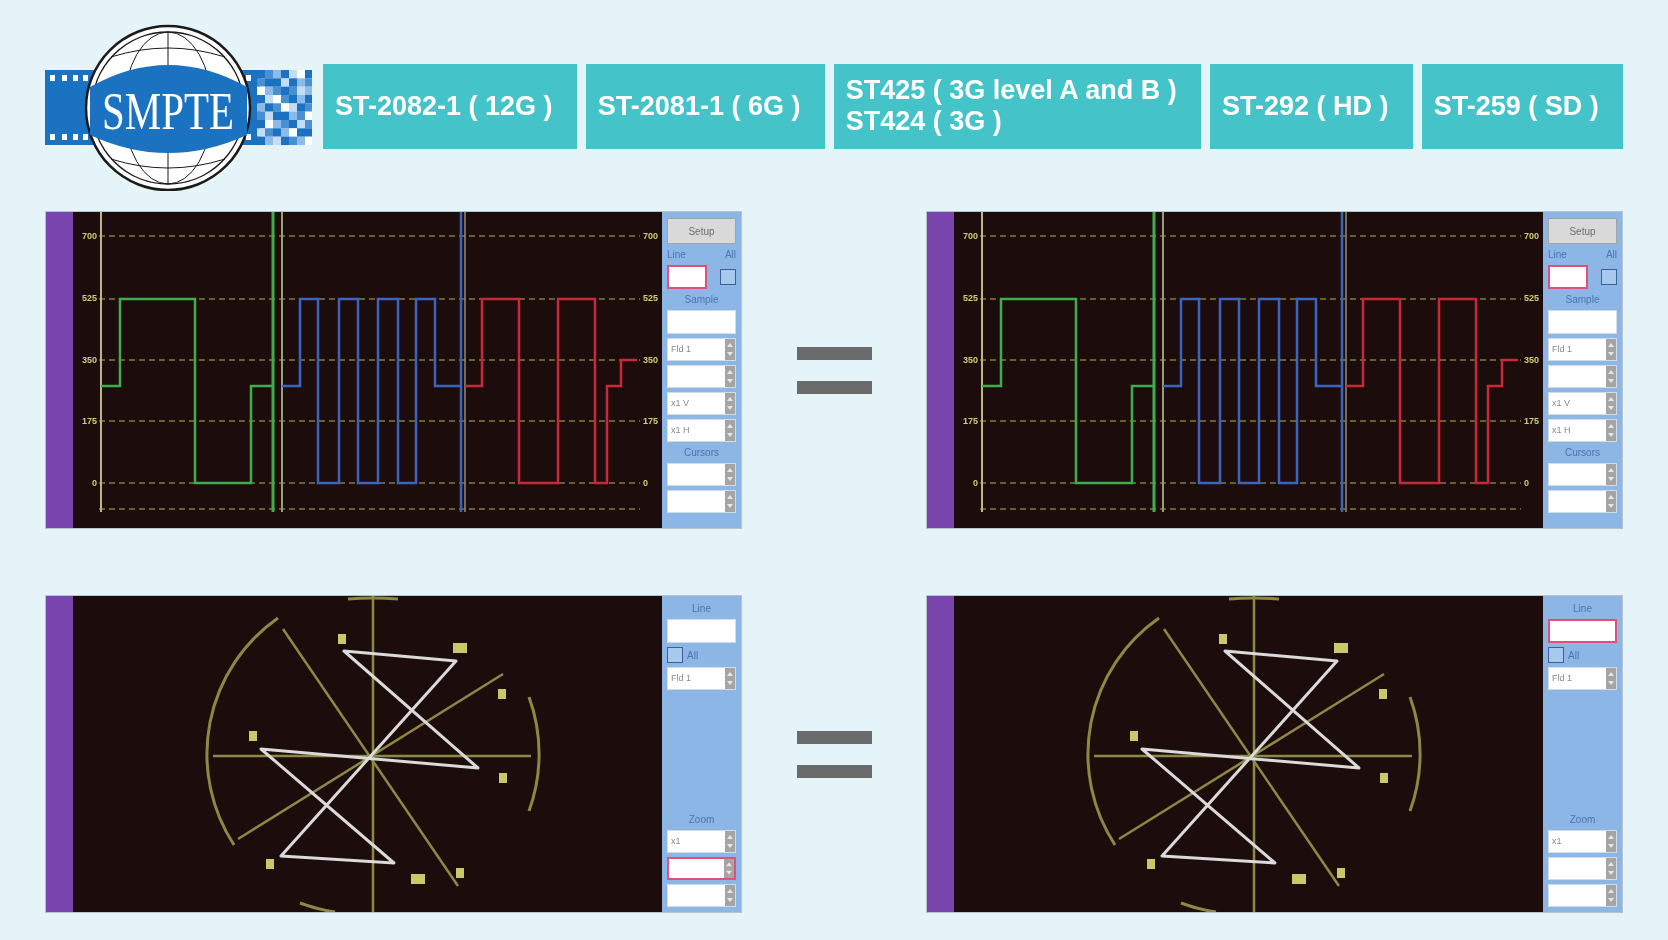  Describe the element at coordinates (701, 868) in the screenshot. I see `dropdown` at that location.